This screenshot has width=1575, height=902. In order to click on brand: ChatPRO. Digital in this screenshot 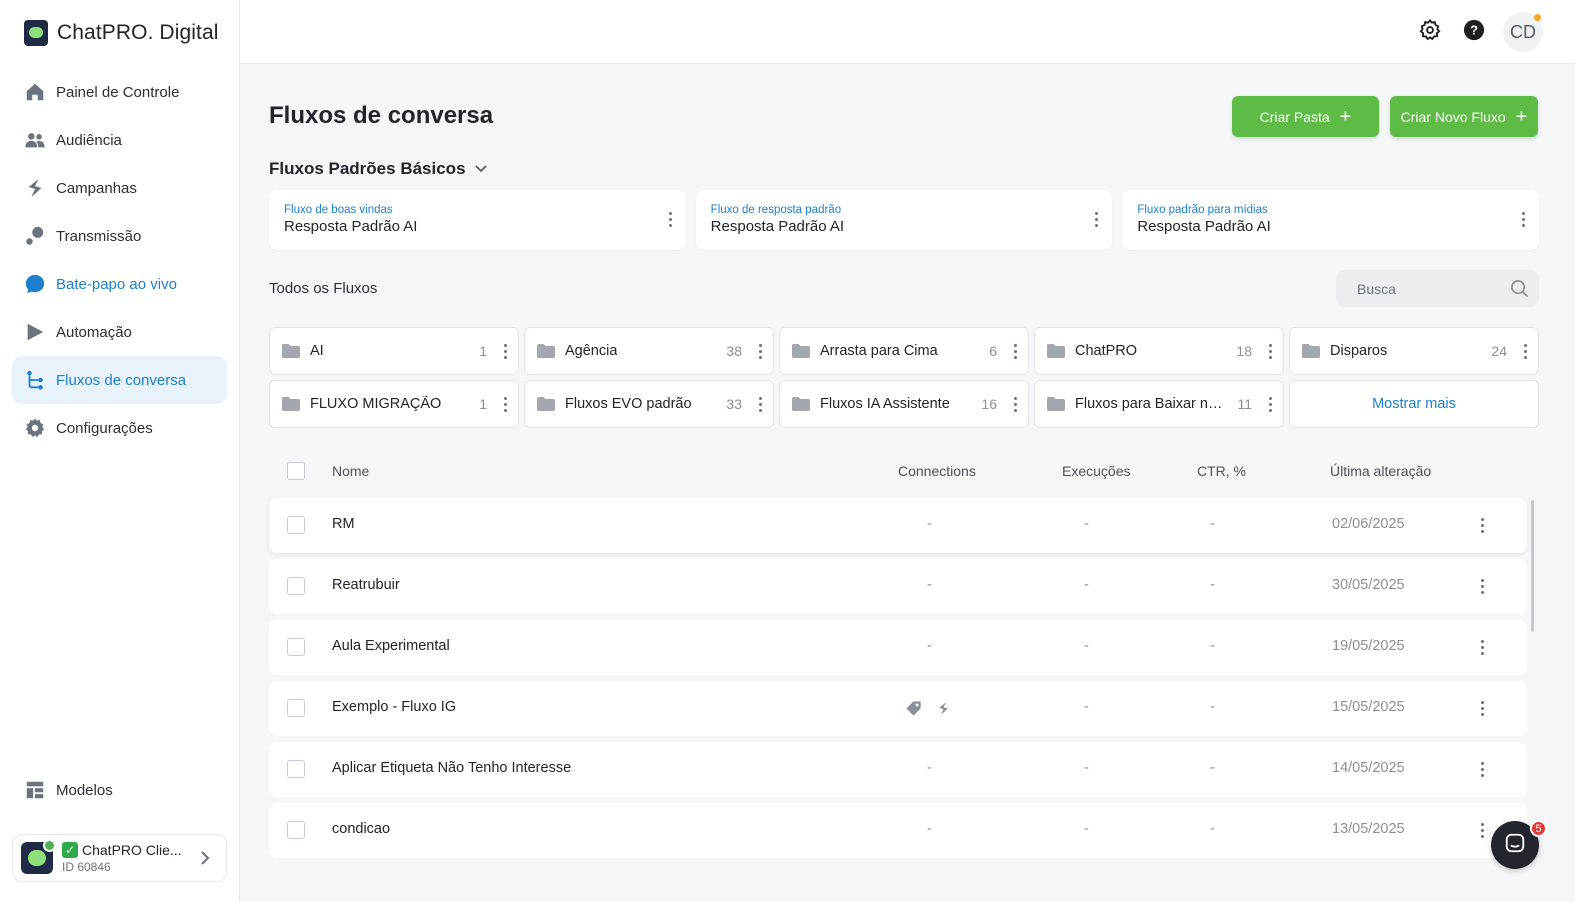, I will do `click(121, 33)`.